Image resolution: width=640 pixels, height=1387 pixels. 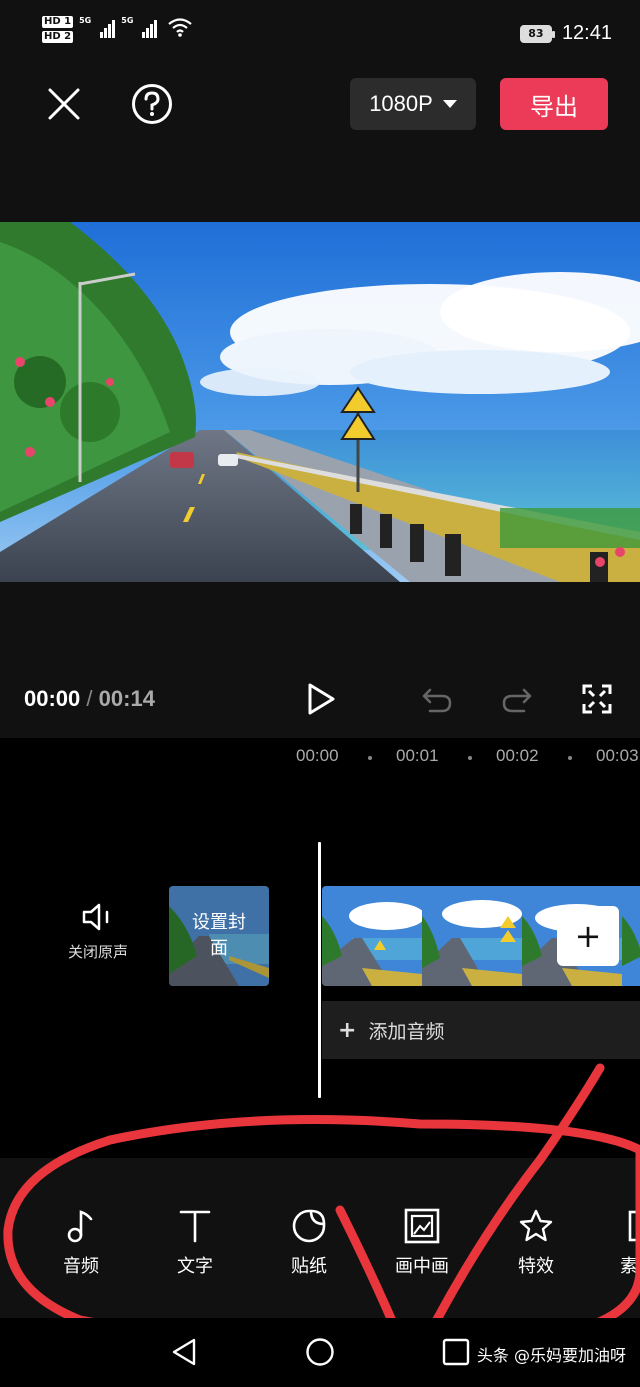 I want to click on tool-picture-in-picture: 画中画, so click(x=422, y=1243).